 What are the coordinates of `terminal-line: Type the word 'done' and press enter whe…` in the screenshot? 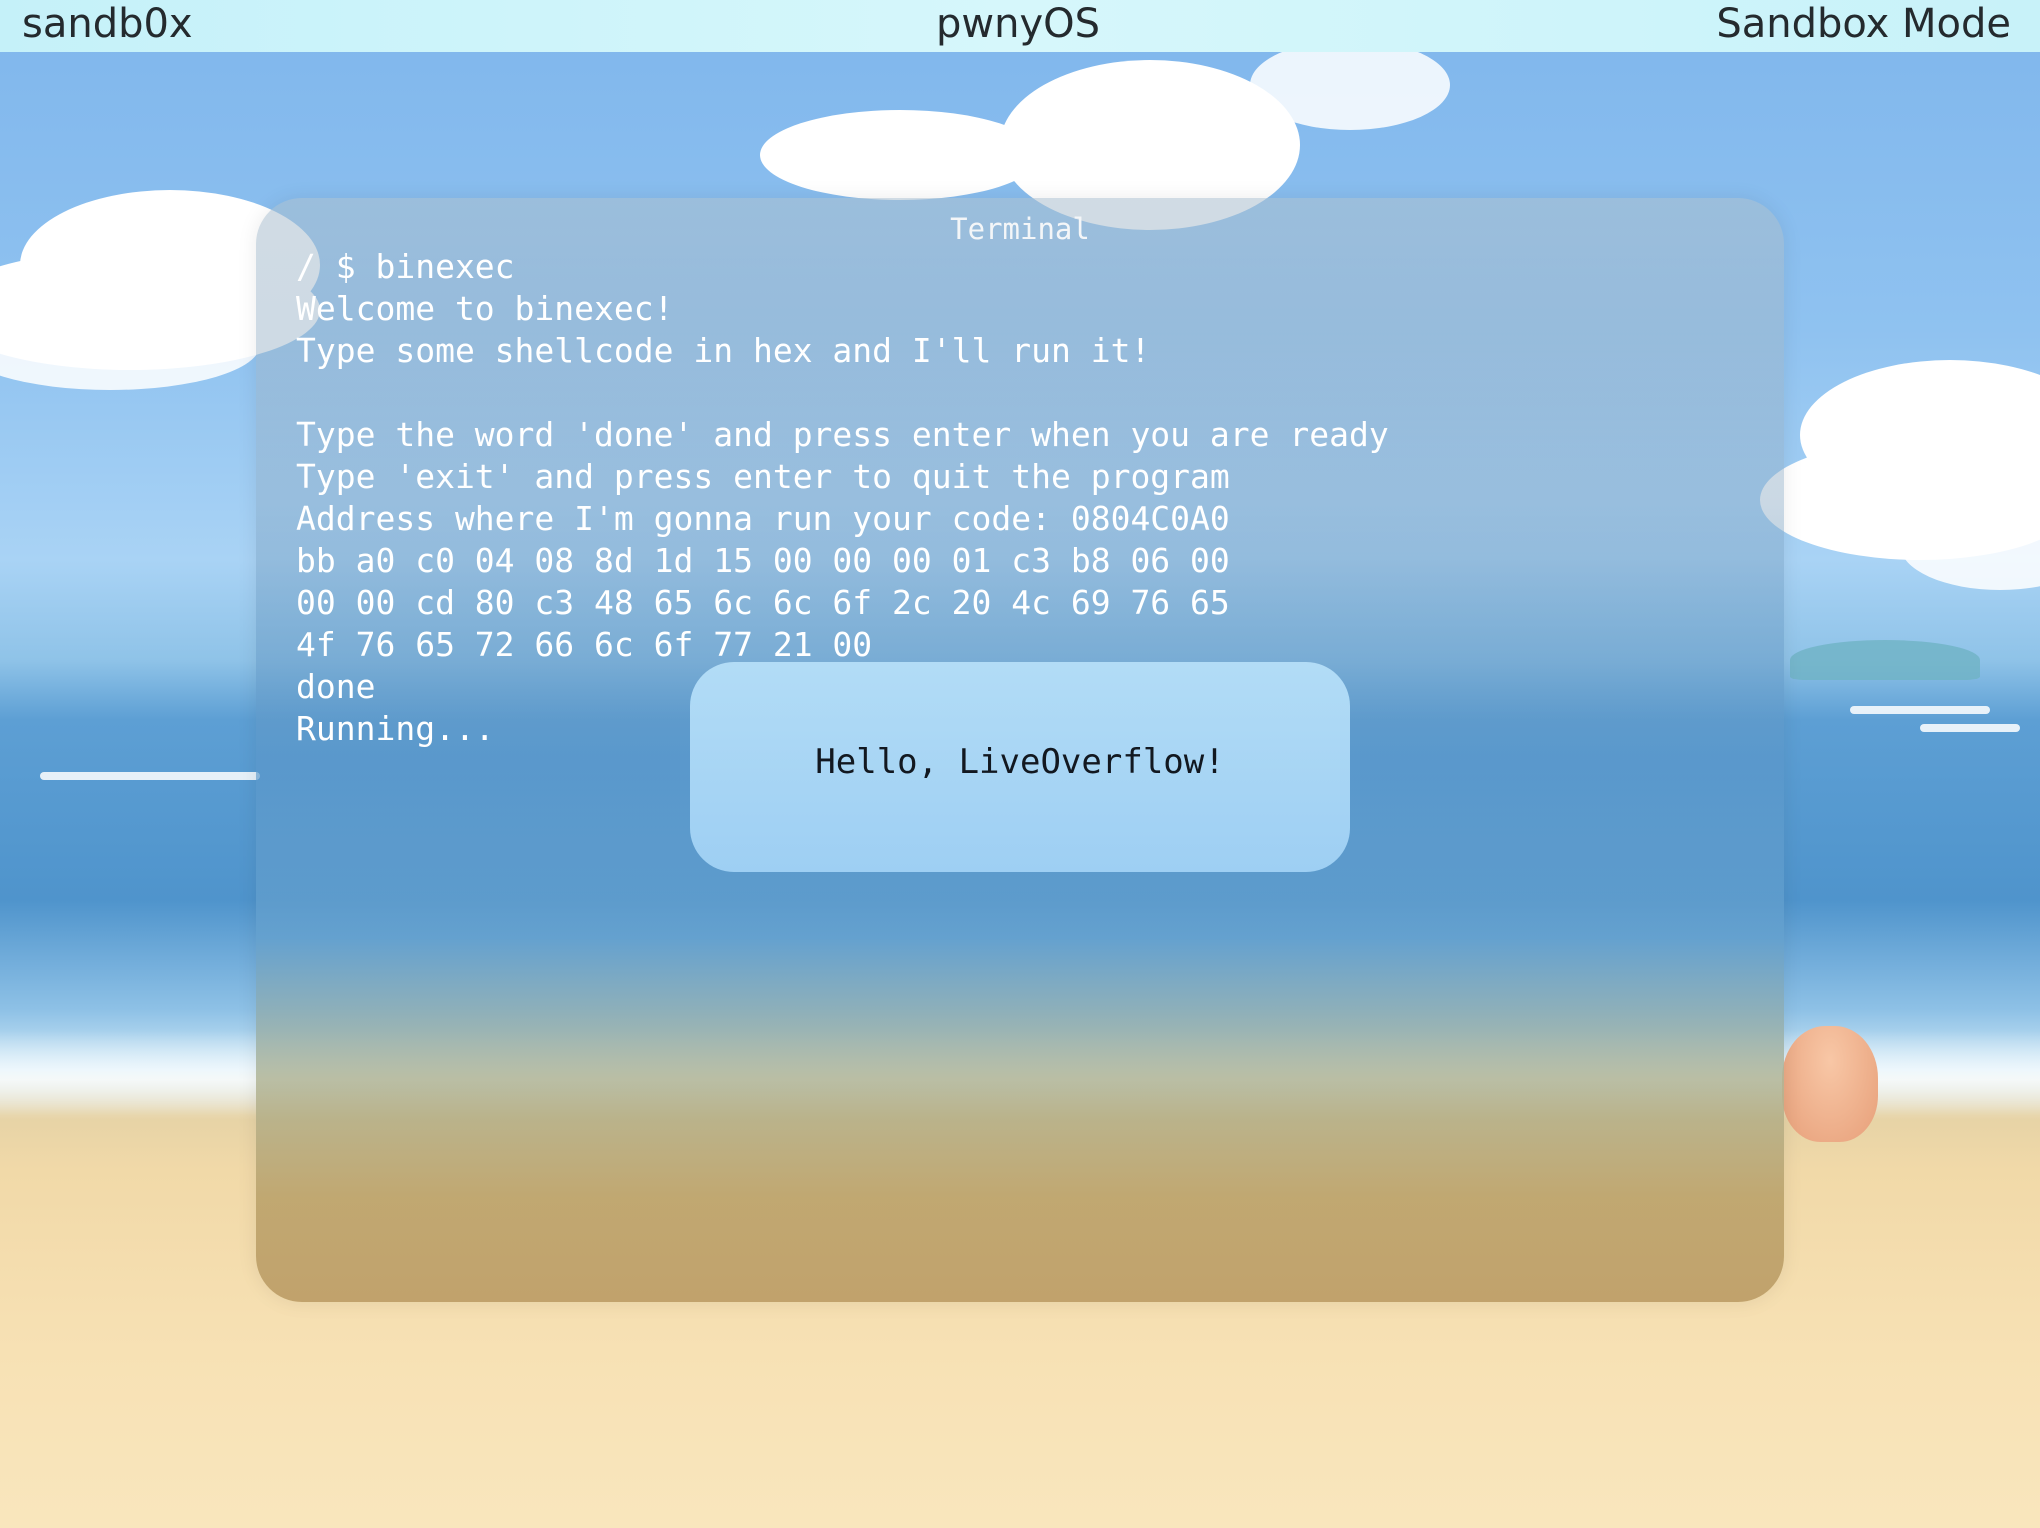 It's located at (842, 434).